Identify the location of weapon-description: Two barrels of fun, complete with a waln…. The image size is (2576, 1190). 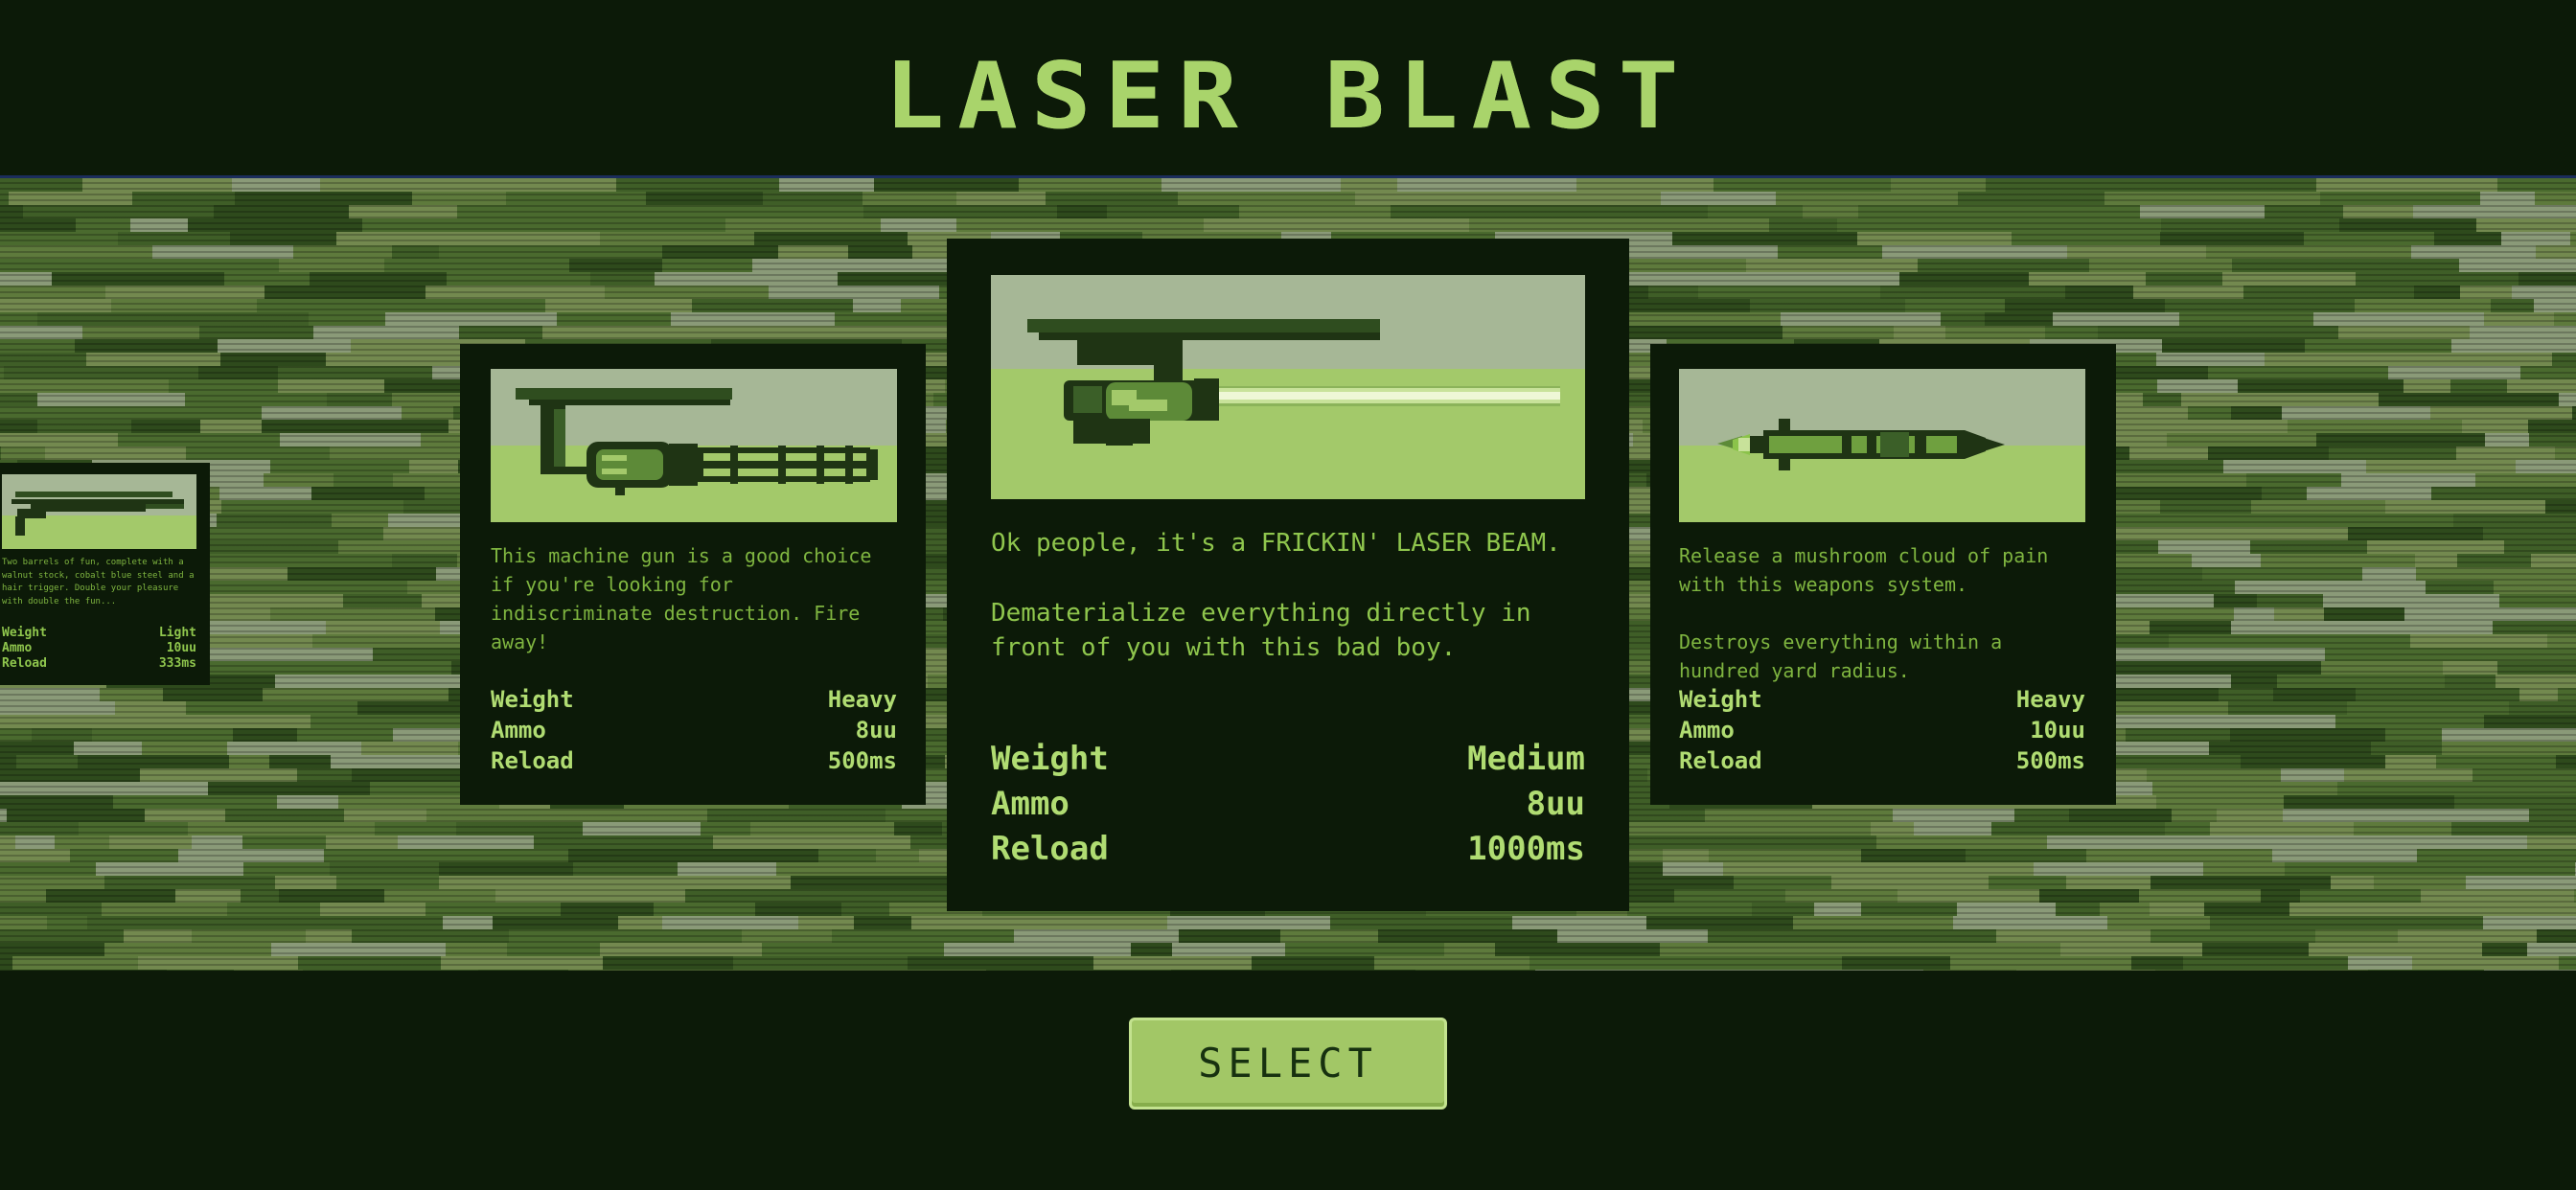
(98, 582).